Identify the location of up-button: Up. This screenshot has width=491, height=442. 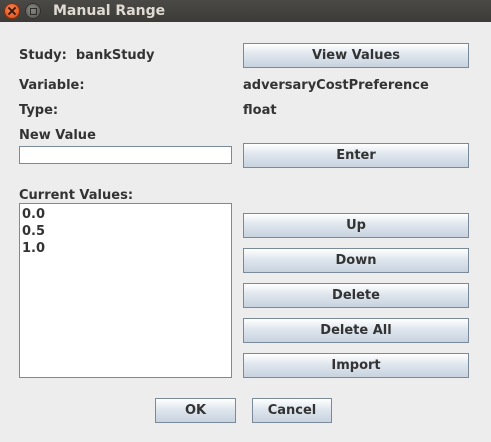
(356, 225).